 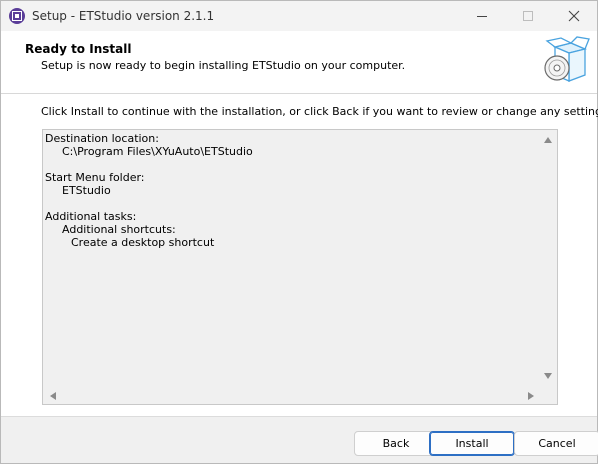 I want to click on footer-divider, so click(x=299, y=416).